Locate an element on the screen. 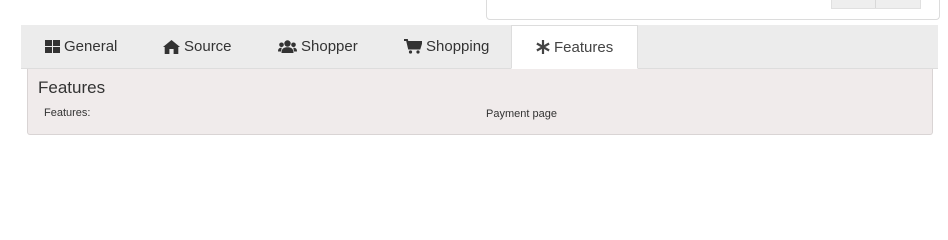 The width and height of the screenshot is (948, 240). grid-icon is located at coordinates (52, 46).